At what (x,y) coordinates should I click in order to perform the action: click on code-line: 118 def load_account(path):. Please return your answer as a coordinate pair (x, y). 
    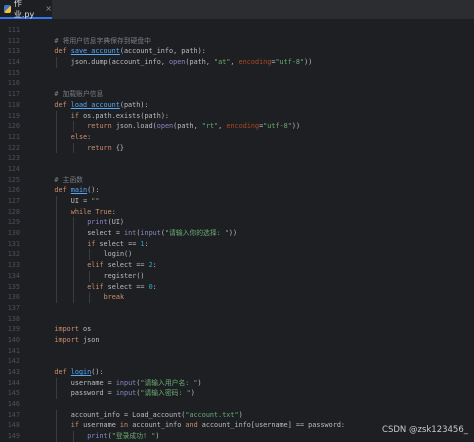
    Looking at the image, I should click on (237, 105).